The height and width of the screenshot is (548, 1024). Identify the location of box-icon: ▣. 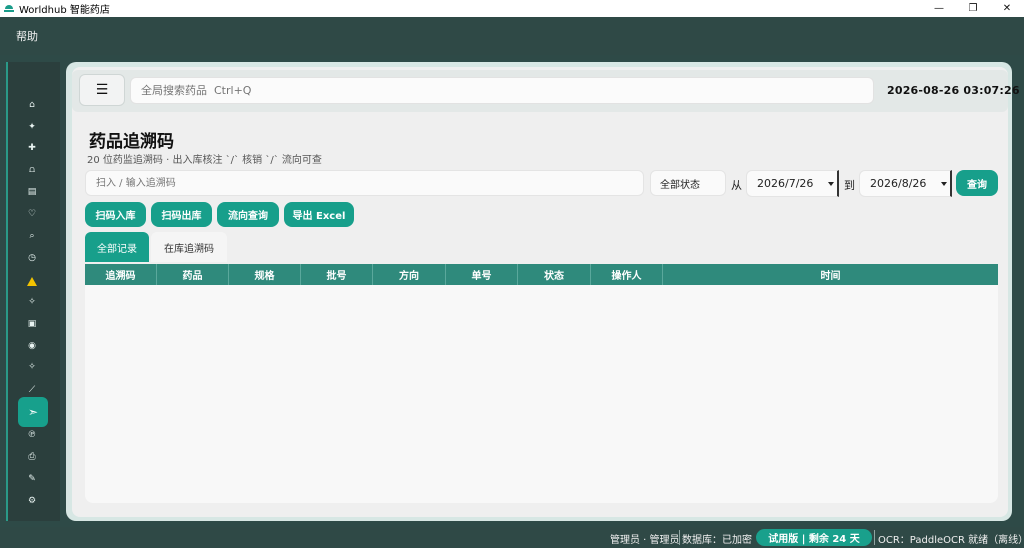
(32, 324).